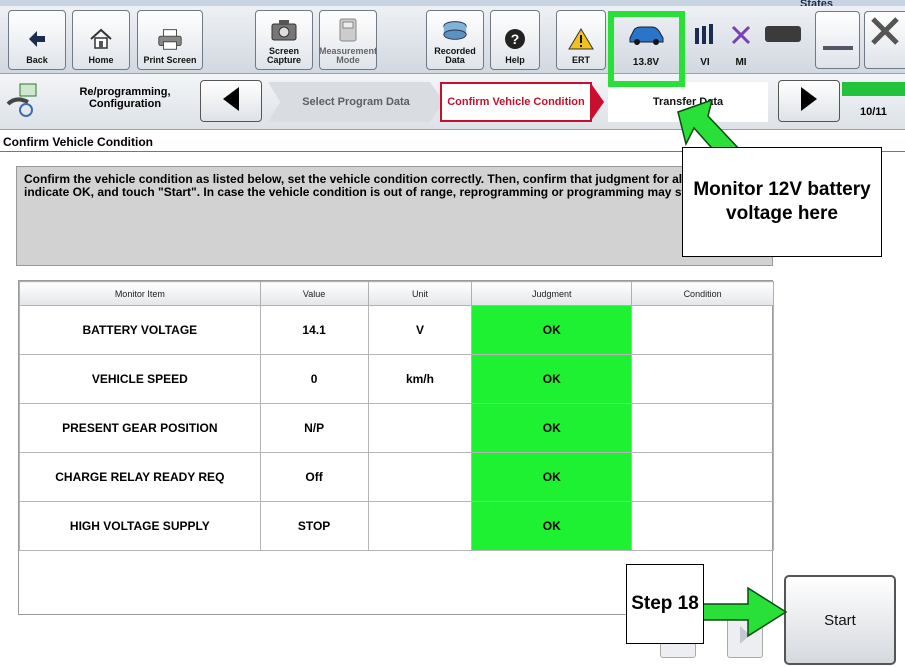 The height and width of the screenshot is (667, 905). Describe the element at coordinates (782, 202) in the screenshot. I see `monitor-voltage-callout: Monitor 12V battery voltage here` at that location.